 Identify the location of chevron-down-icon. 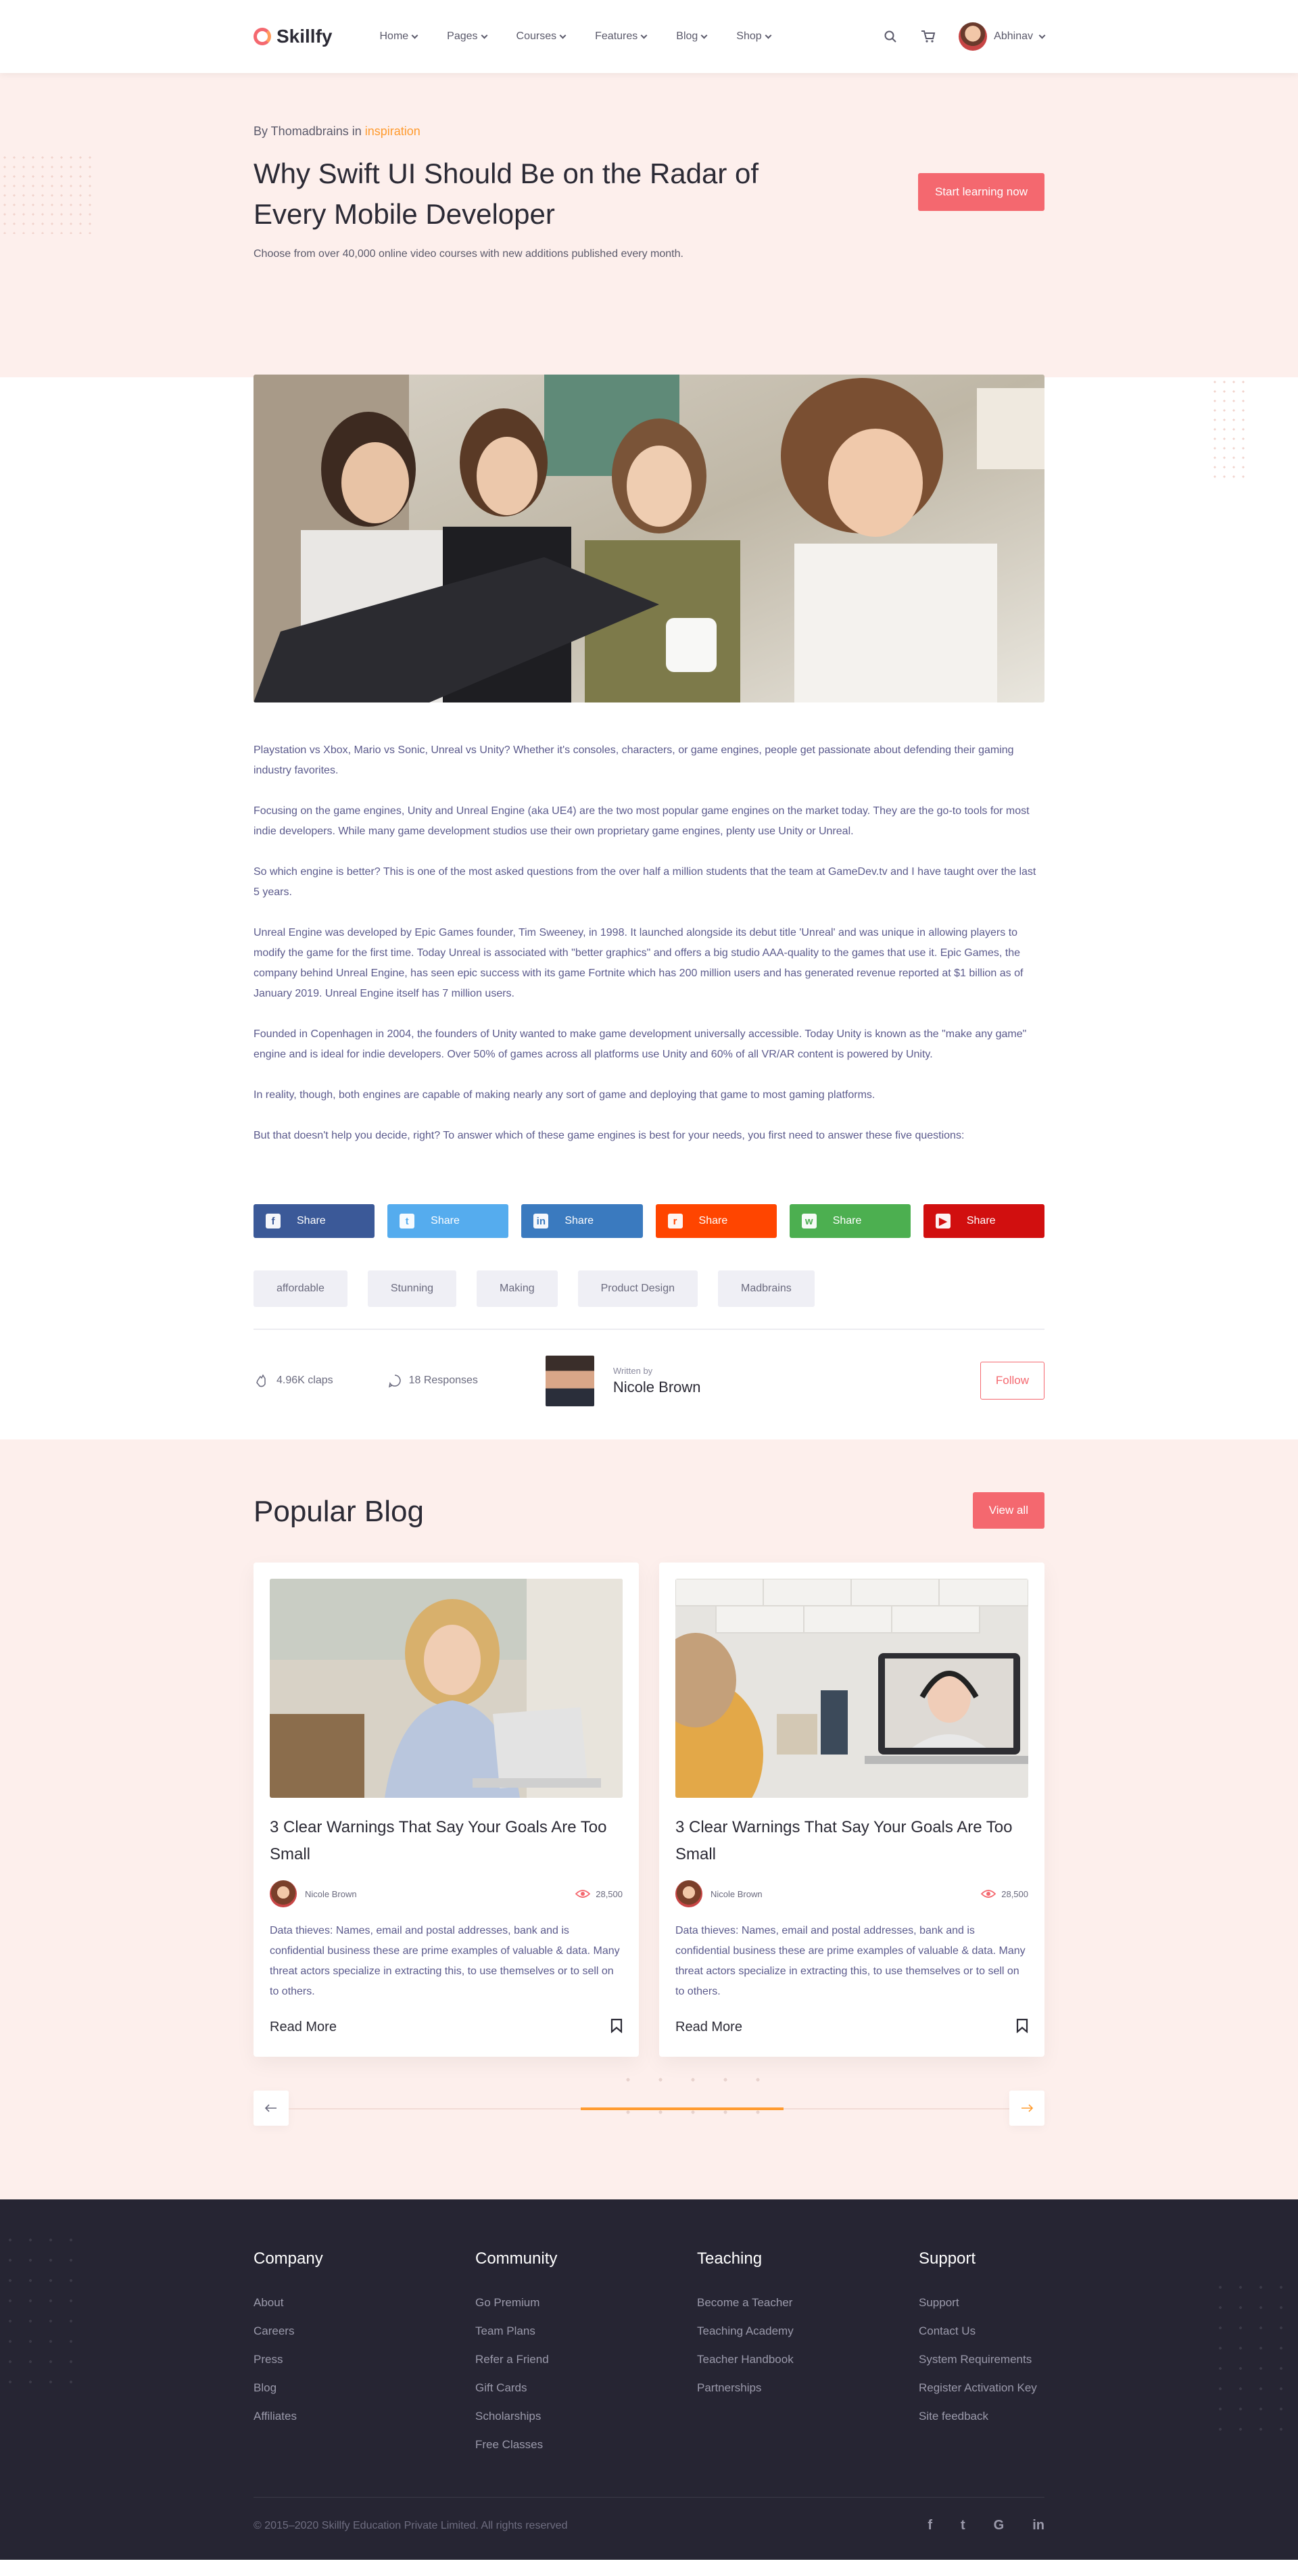
(484, 35).